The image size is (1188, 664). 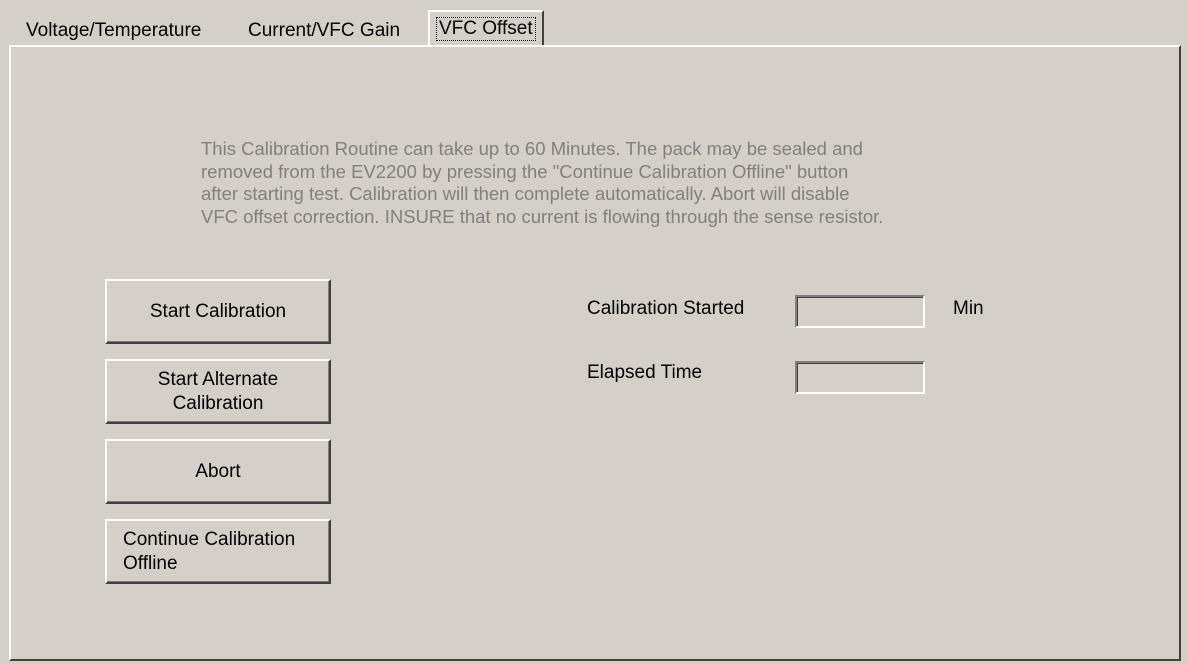 What do you see at coordinates (218, 379) in the screenshot?
I see `start-alternate-label-line1: Start Alternate` at bounding box center [218, 379].